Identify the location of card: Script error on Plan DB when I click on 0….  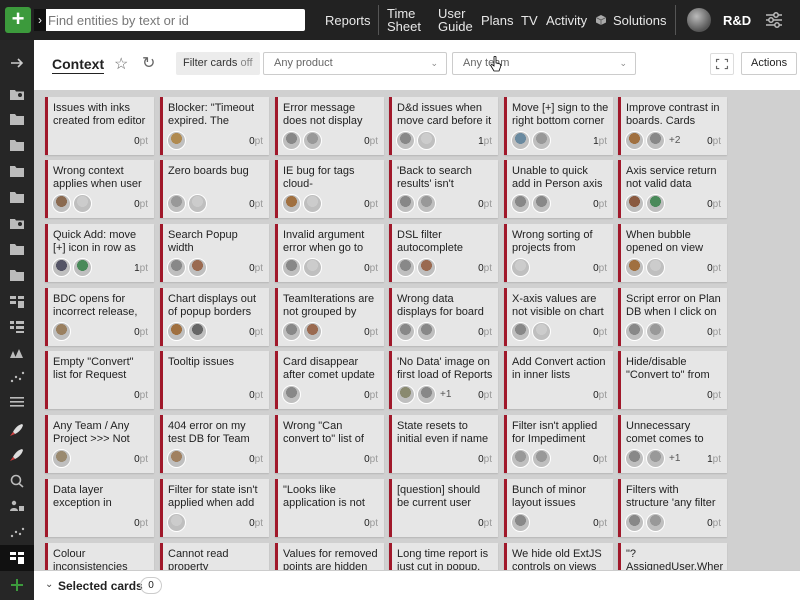
(672, 317).